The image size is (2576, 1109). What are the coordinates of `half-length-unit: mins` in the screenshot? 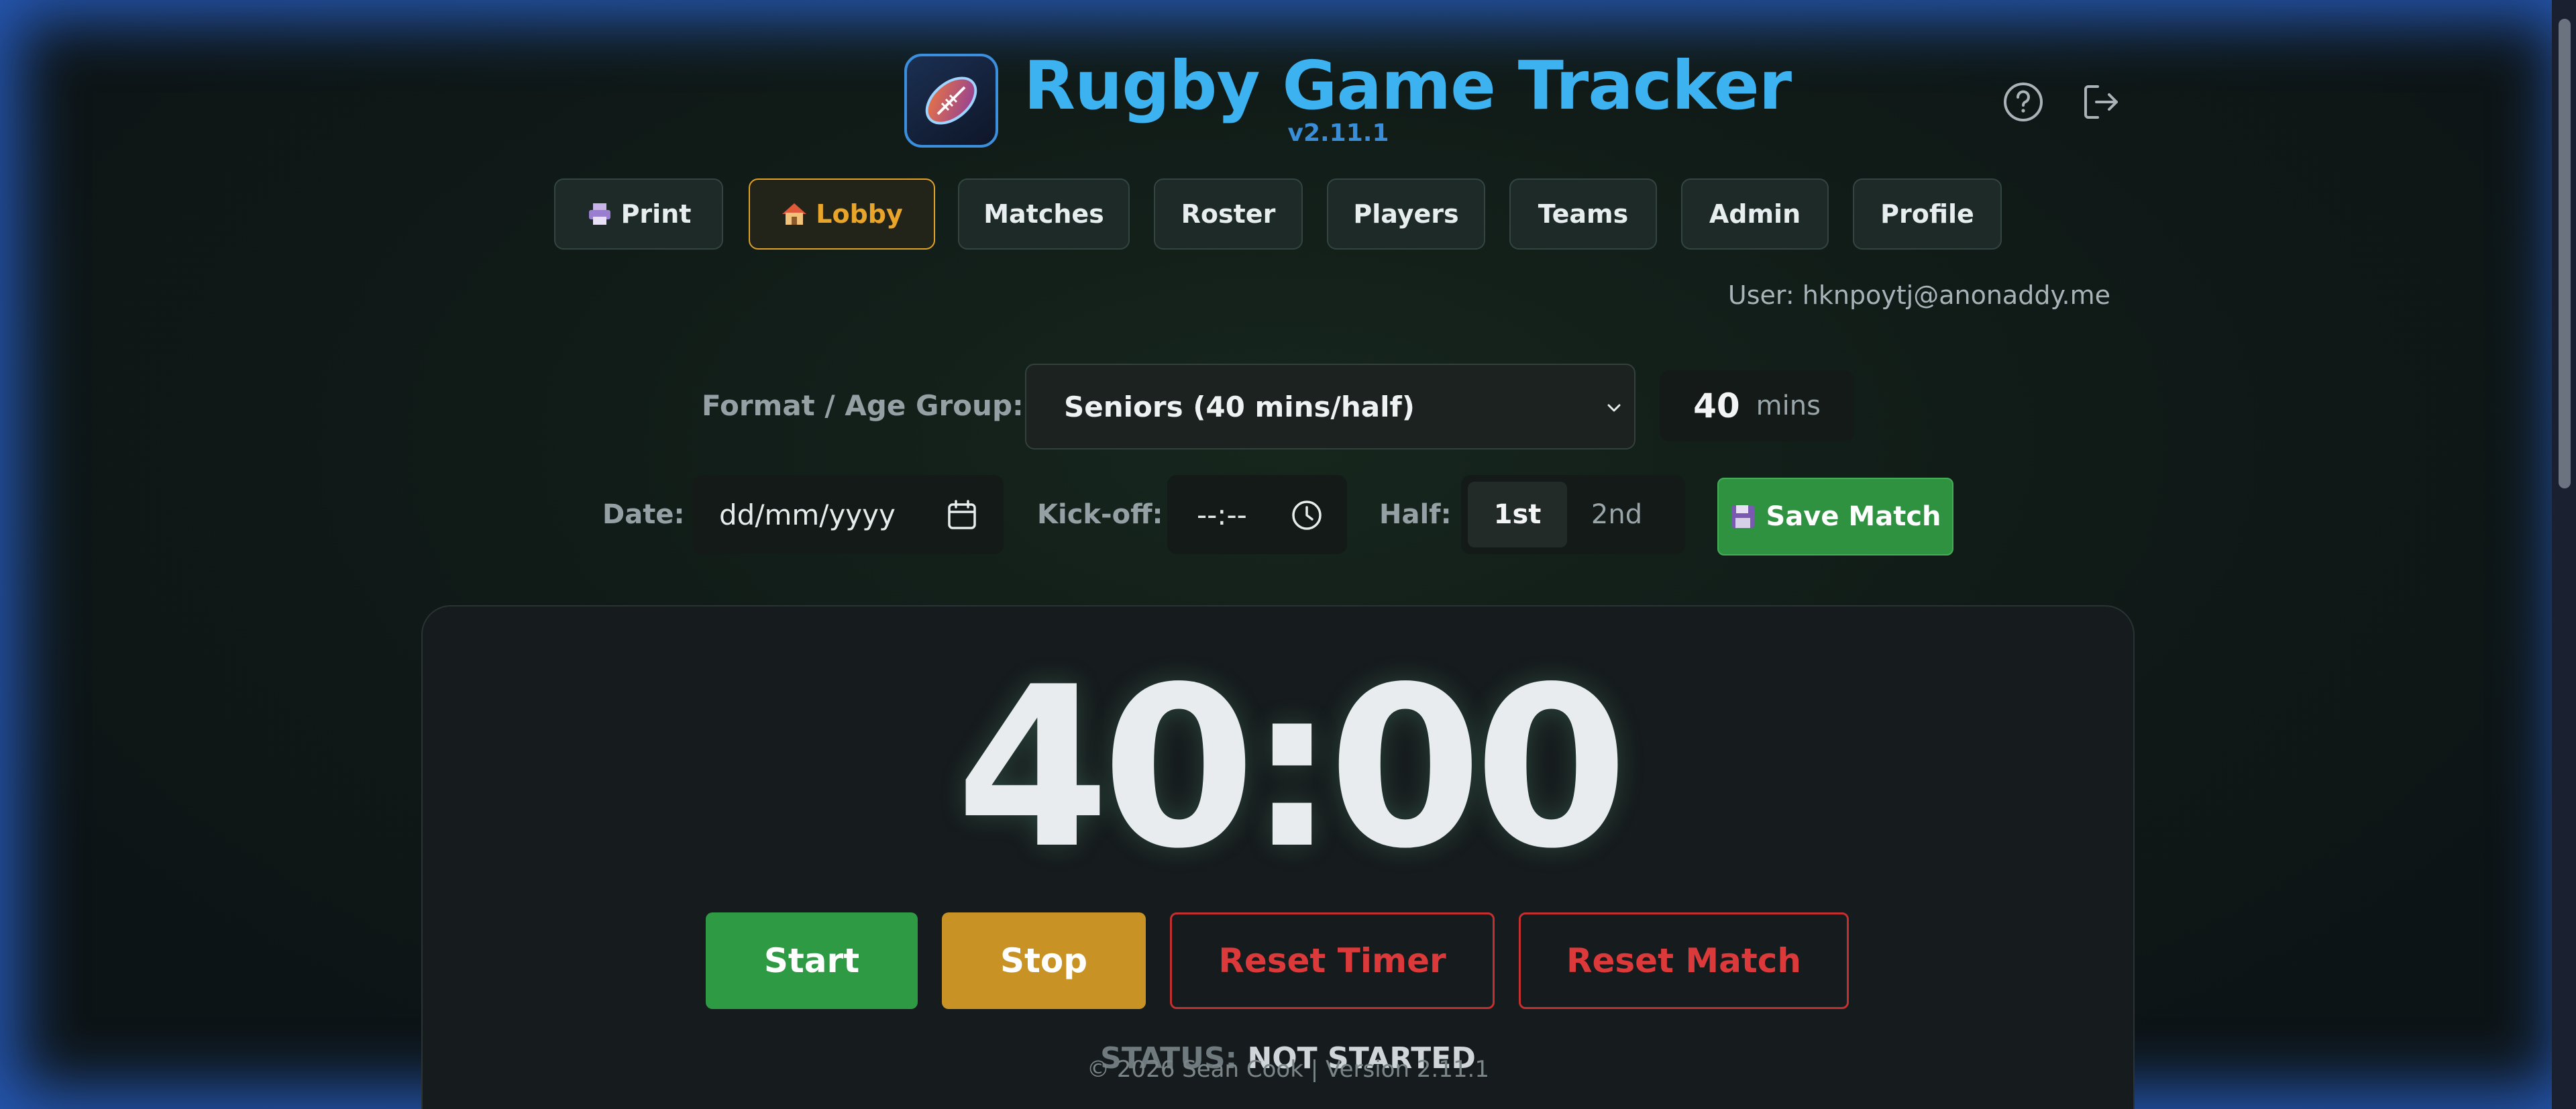 It's located at (1788, 406).